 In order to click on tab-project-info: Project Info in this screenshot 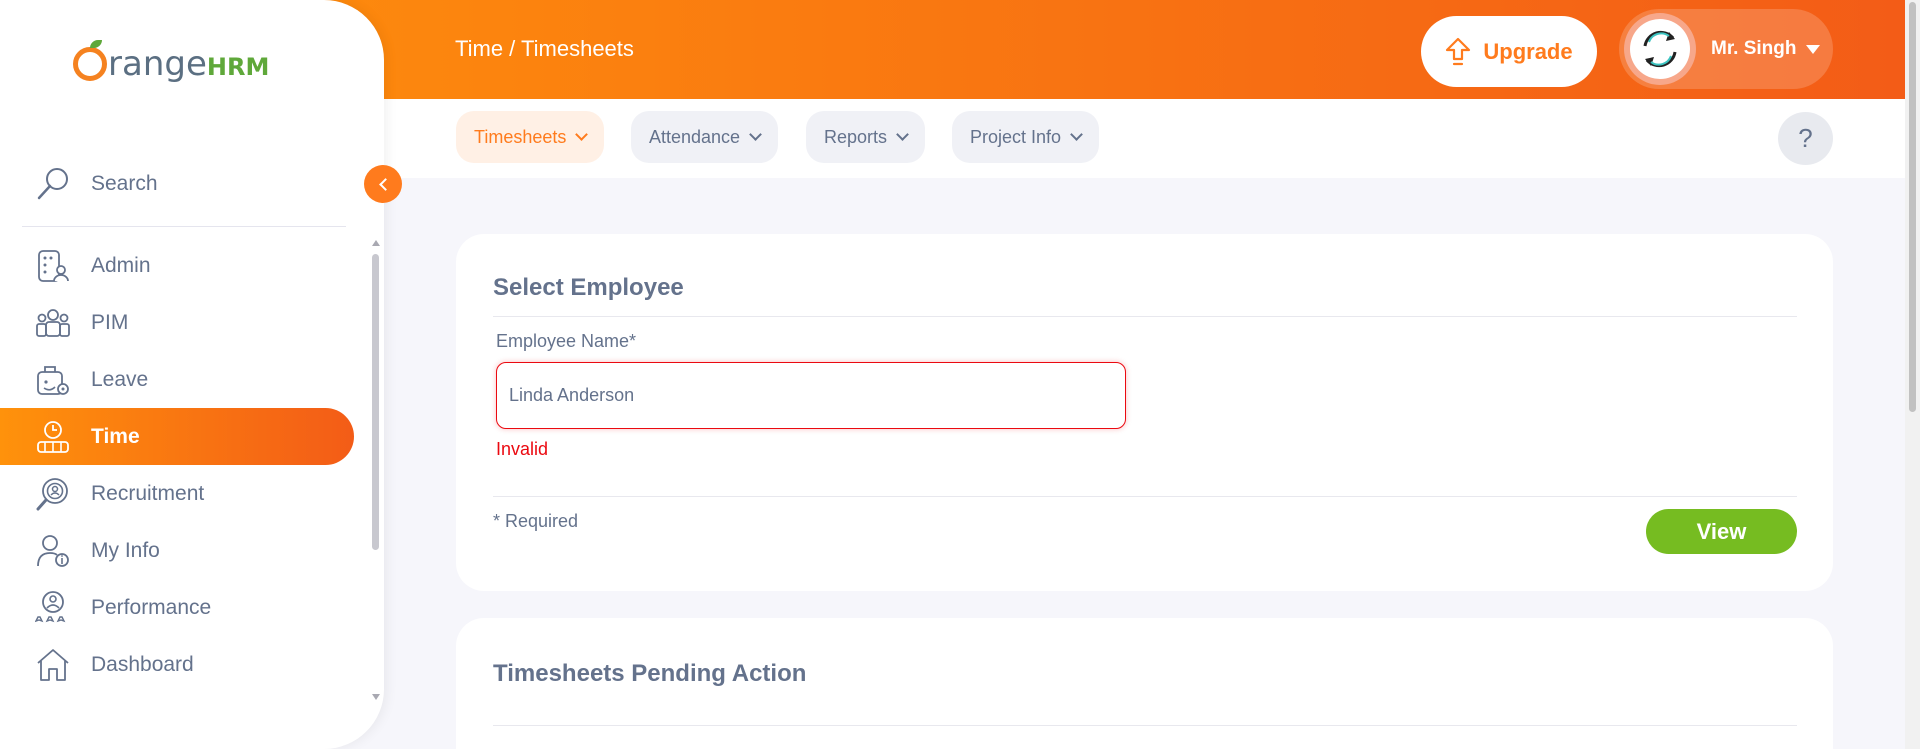, I will do `click(1026, 137)`.